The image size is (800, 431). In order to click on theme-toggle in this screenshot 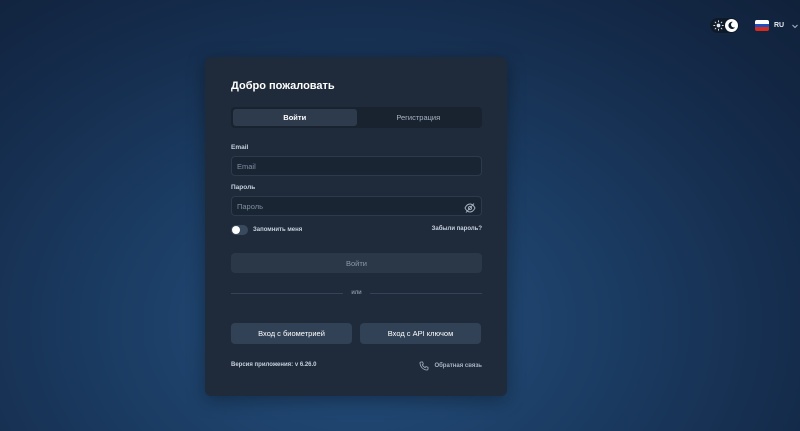, I will do `click(724, 25)`.